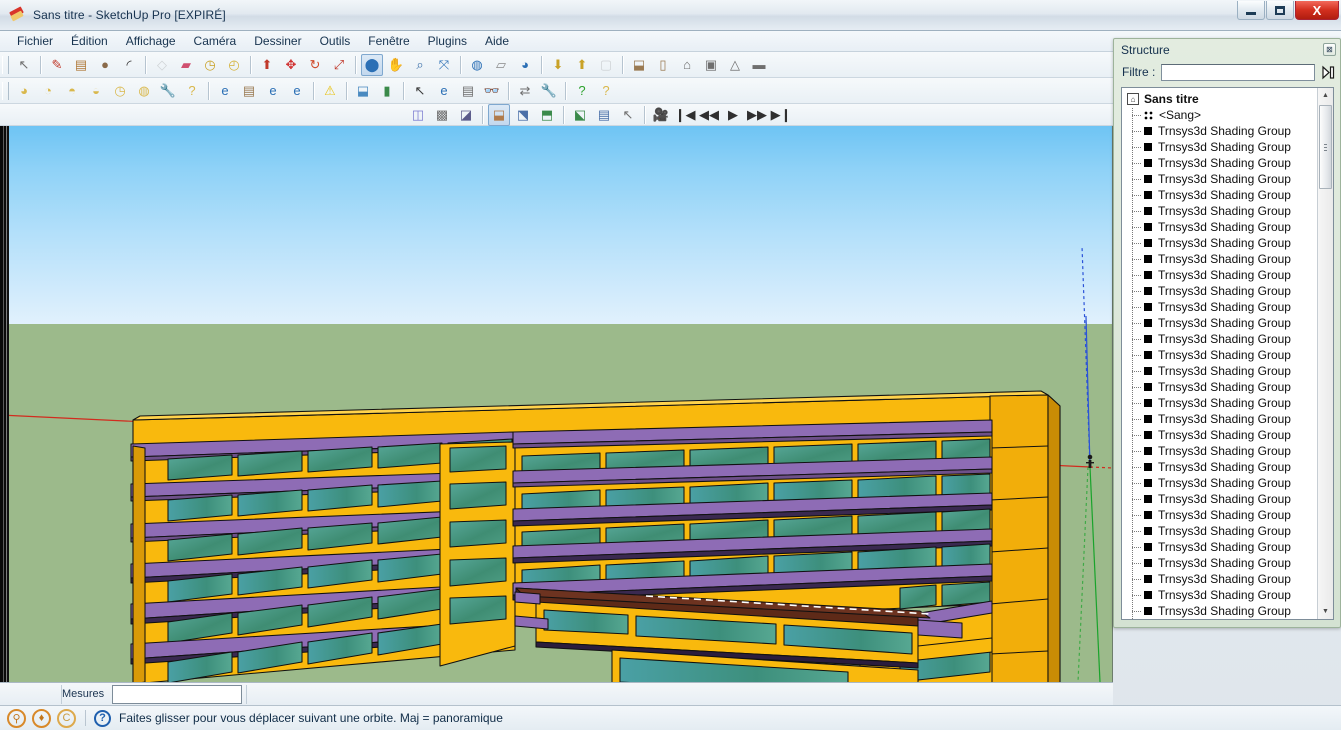 The width and height of the screenshot is (1341, 730). I want to click on trnsys-shade-icon: ◒, so click(96, 91).